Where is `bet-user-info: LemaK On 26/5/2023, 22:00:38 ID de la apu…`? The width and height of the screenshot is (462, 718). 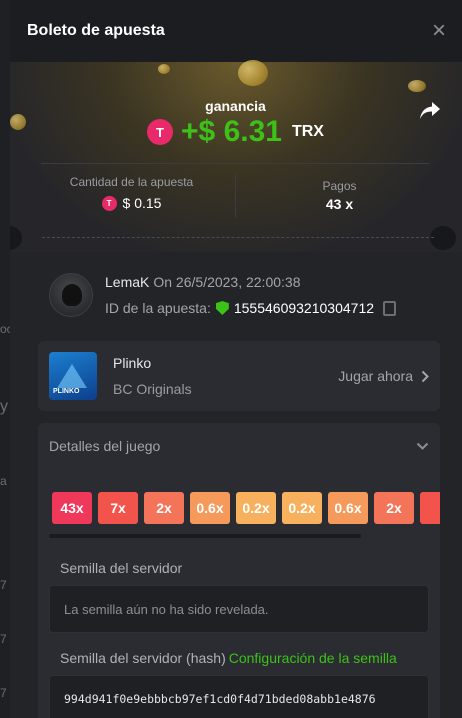
bet-user-info: LemaK On 26/5/2023, 22:00:38 ID de la apu… is located at coordinates (239, 295).